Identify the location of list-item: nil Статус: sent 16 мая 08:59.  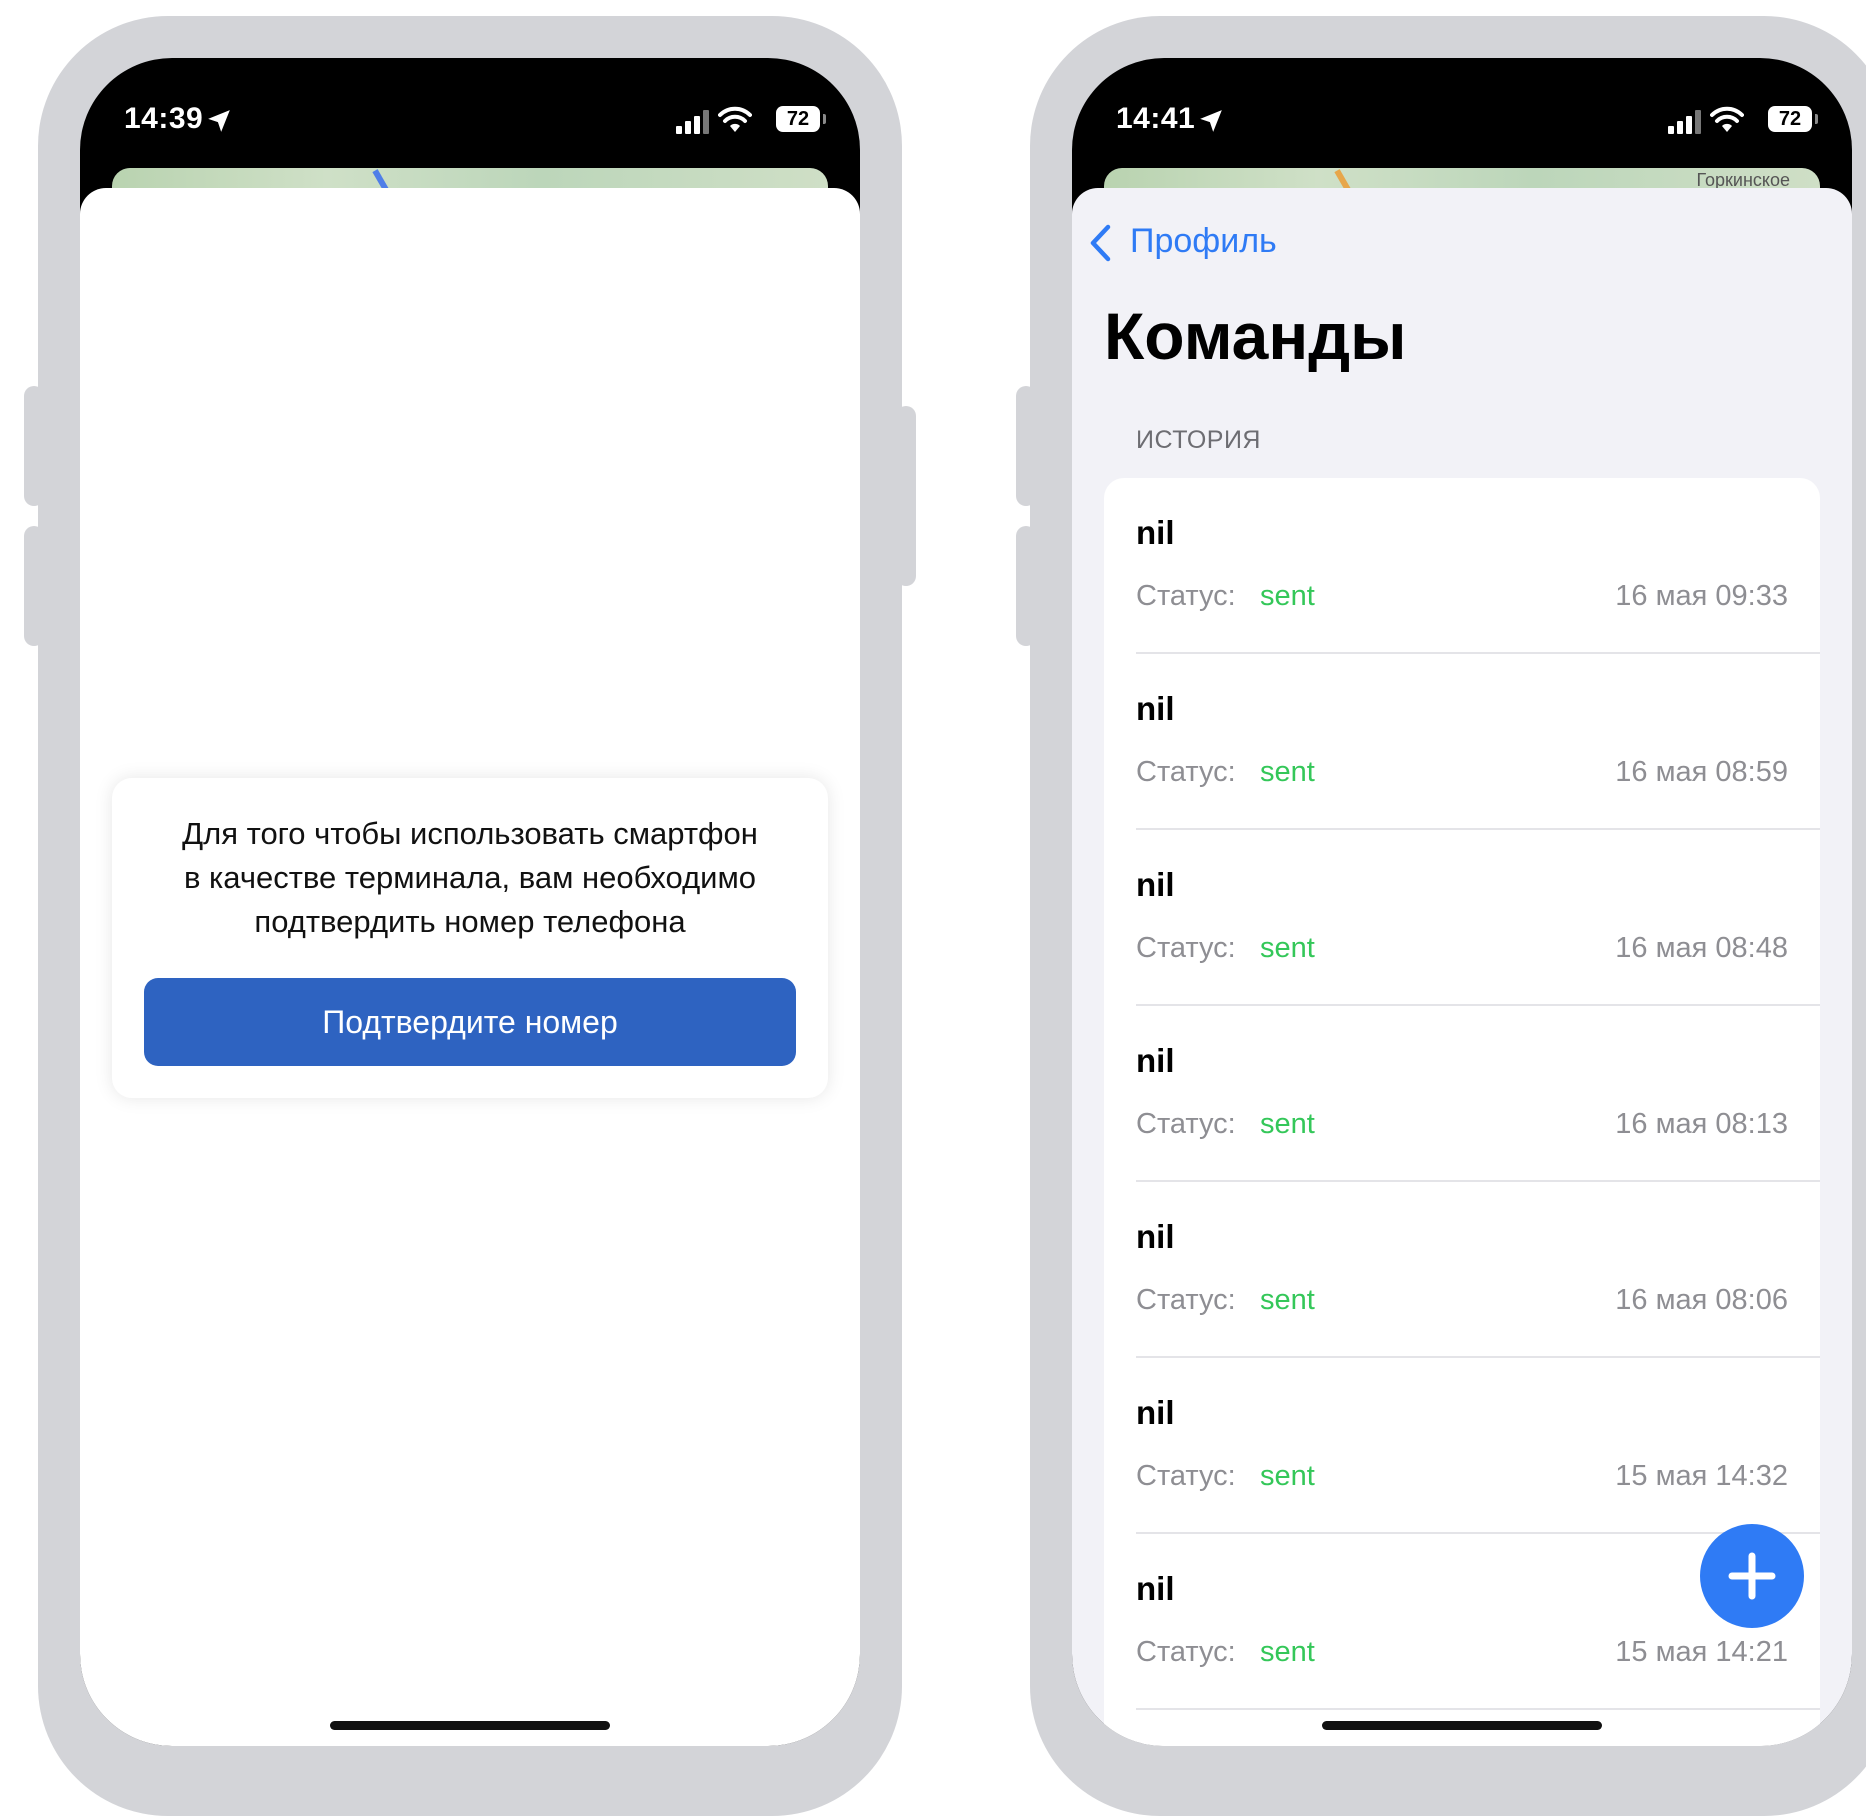
(1462, 742).